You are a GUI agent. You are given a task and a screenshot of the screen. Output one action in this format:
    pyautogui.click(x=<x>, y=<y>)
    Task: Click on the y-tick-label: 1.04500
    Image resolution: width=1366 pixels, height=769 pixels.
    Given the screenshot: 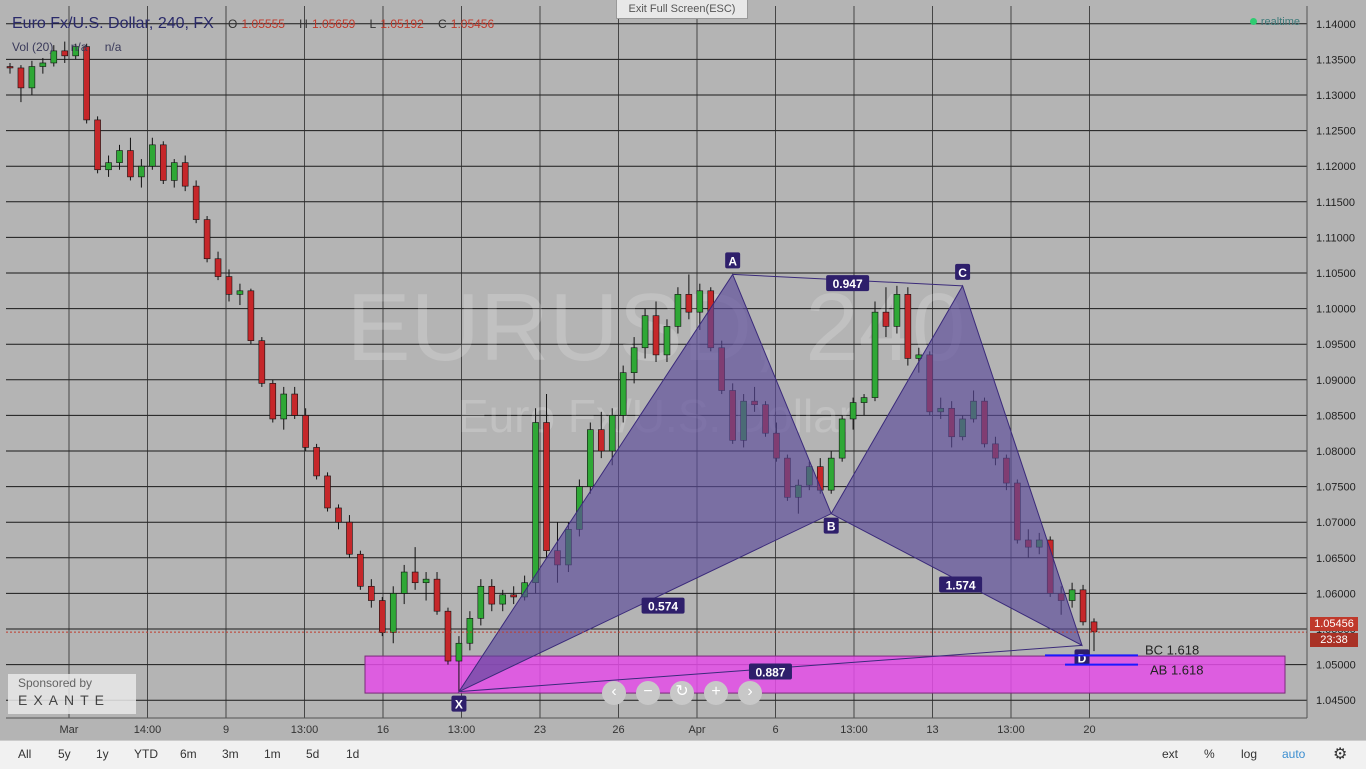 What is the action you would take?
    pyautogui.click(x=1336, y=701)
    